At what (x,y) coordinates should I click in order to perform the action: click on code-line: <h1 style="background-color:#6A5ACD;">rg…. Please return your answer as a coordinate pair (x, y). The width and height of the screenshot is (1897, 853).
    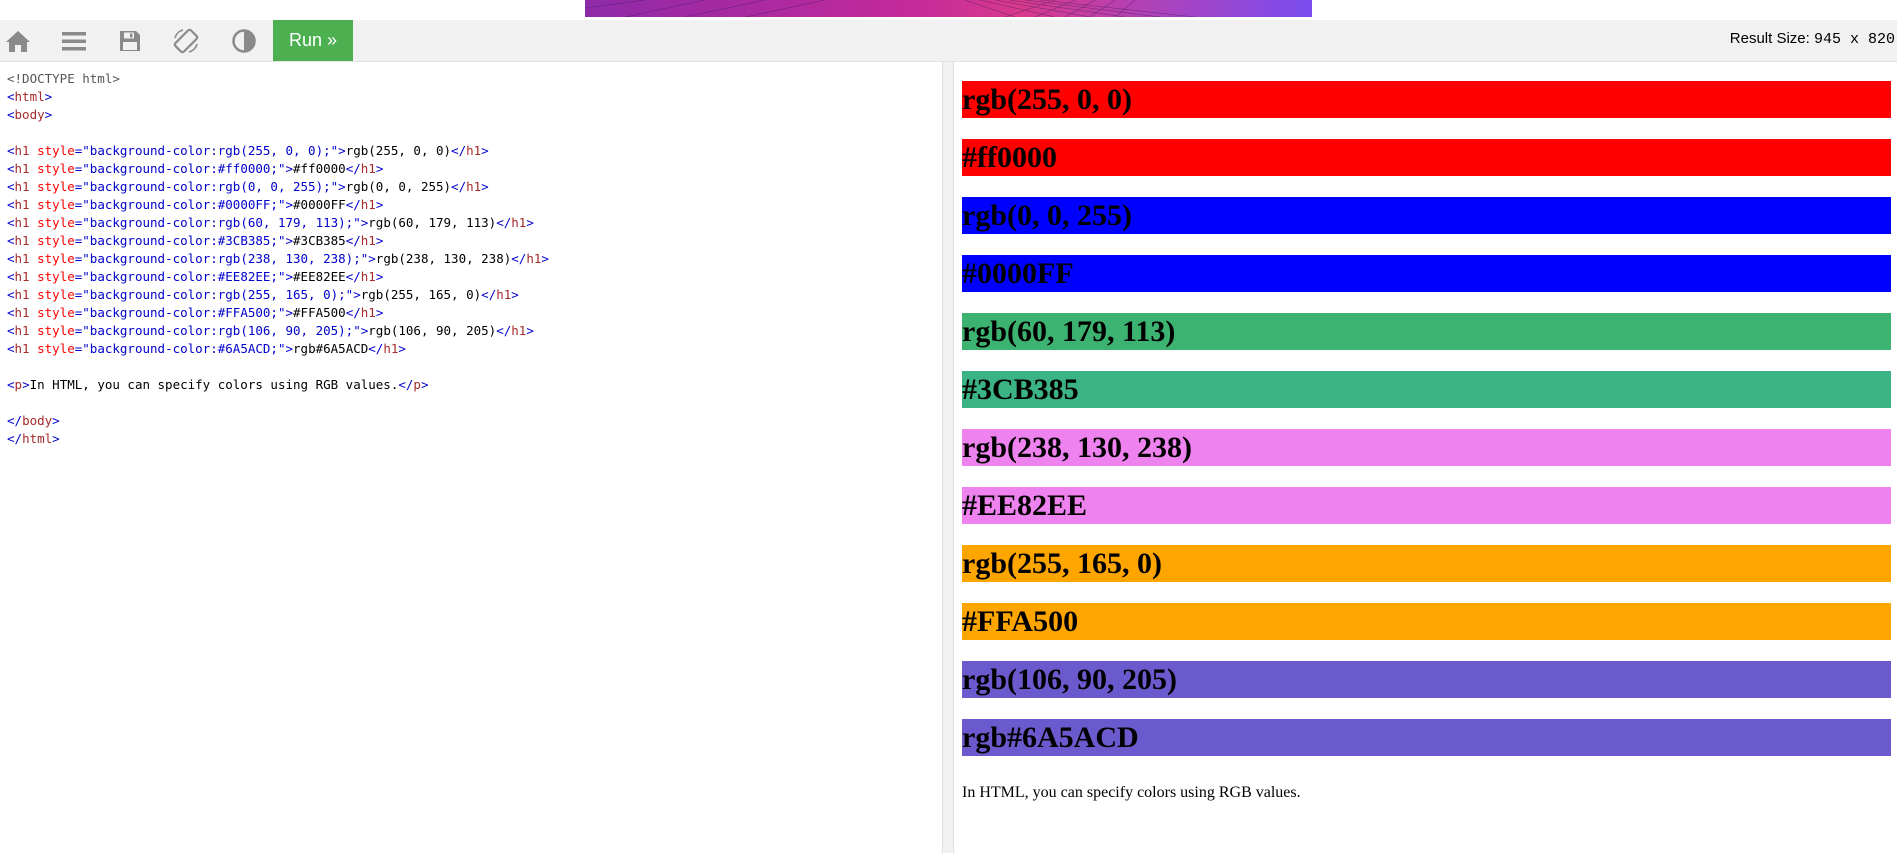
    Looking at the image, I should click on (278, 349).